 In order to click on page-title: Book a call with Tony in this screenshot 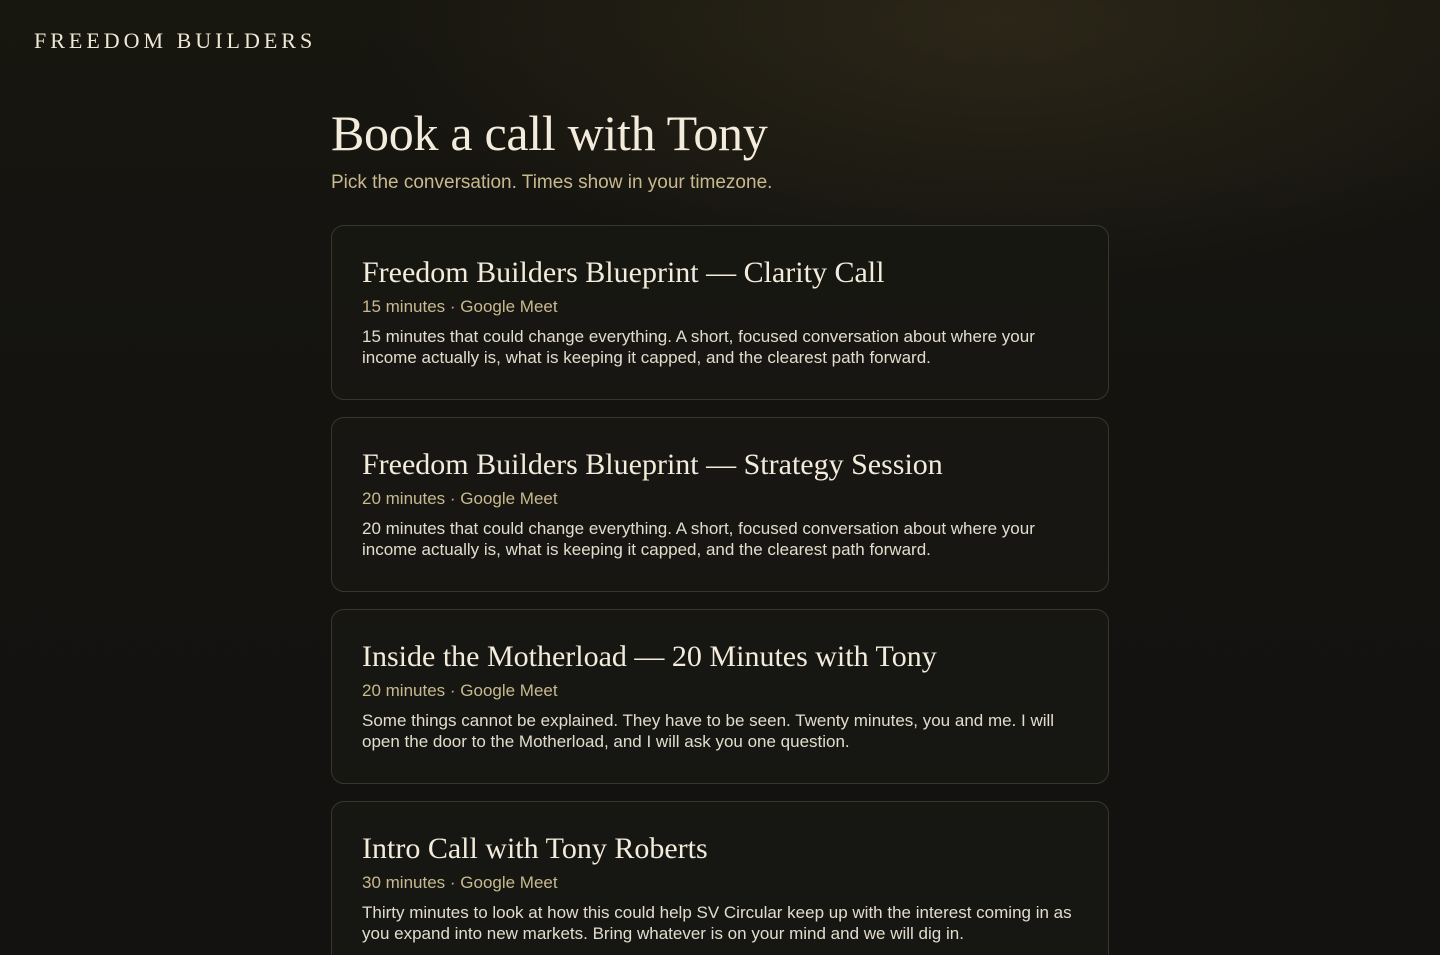, I will do `click(549, 133)`.